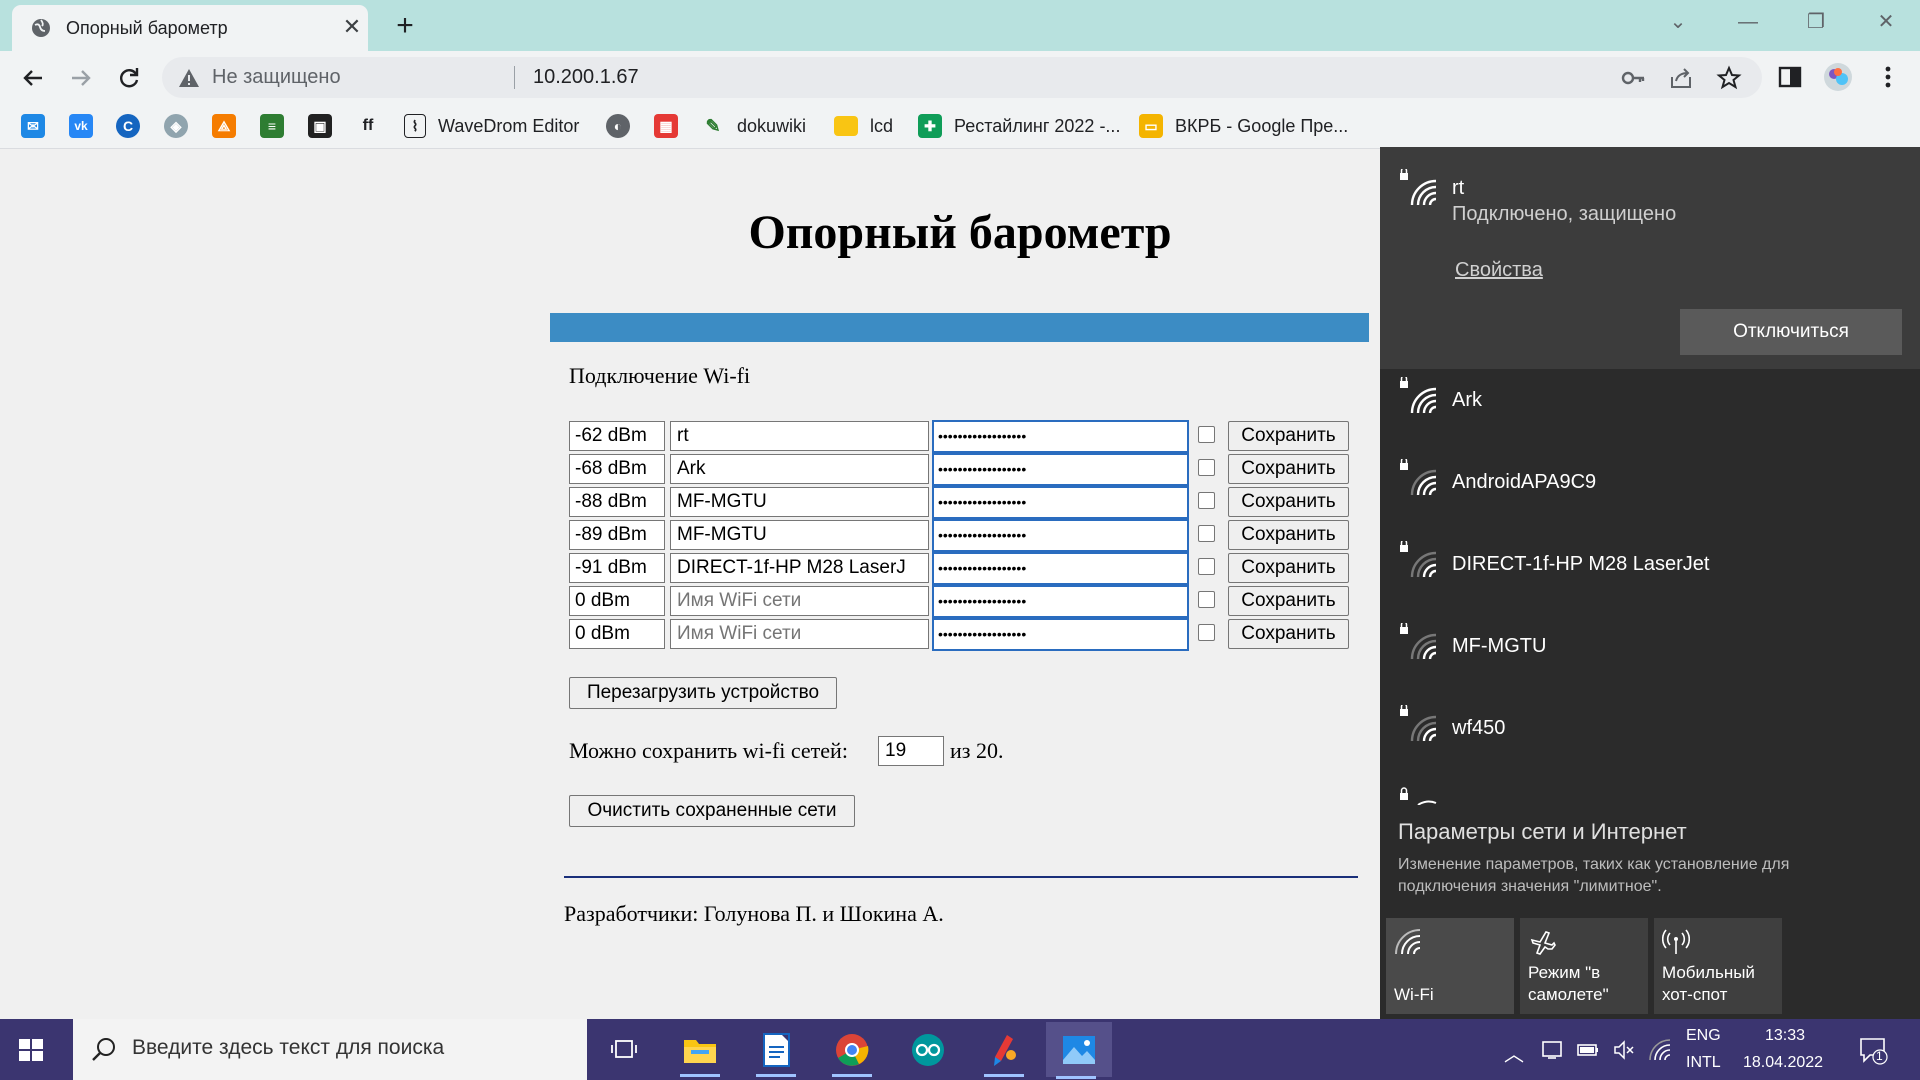 This screenshot has height=1080, width=1920. I want to click on bookmark-emblem: ◈, so click(176, 126).